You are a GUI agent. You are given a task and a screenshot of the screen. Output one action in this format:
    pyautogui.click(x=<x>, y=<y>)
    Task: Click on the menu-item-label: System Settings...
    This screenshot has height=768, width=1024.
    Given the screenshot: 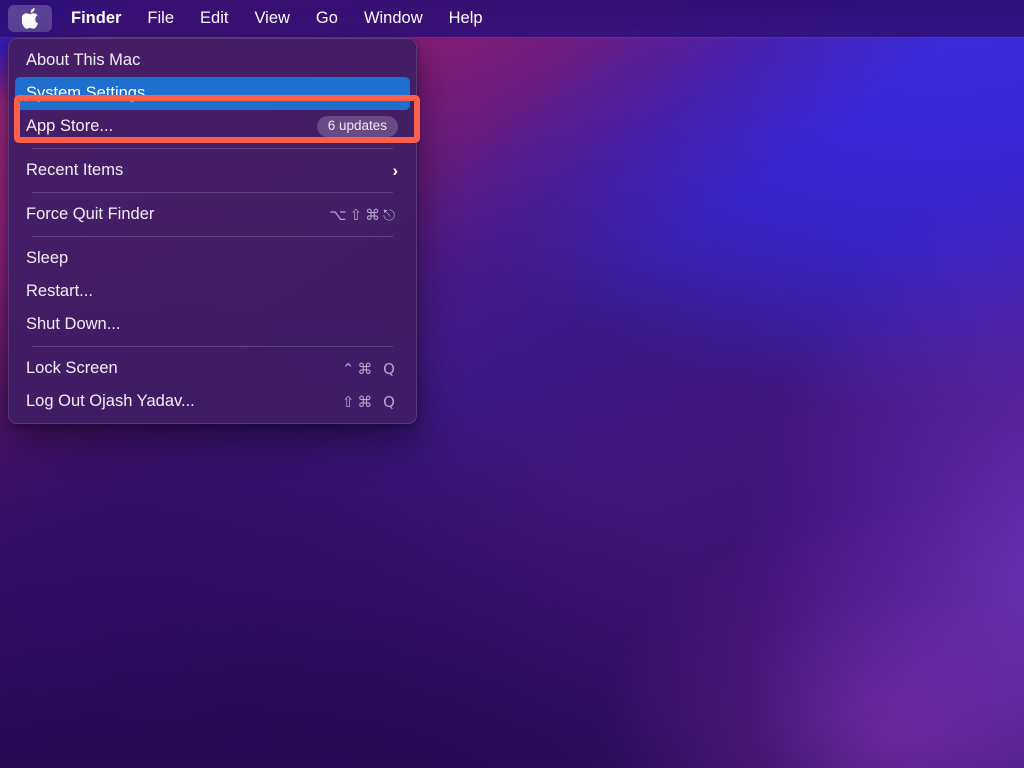 What is the action you would take?
    pyautogui.click(x=92, y=93)
    